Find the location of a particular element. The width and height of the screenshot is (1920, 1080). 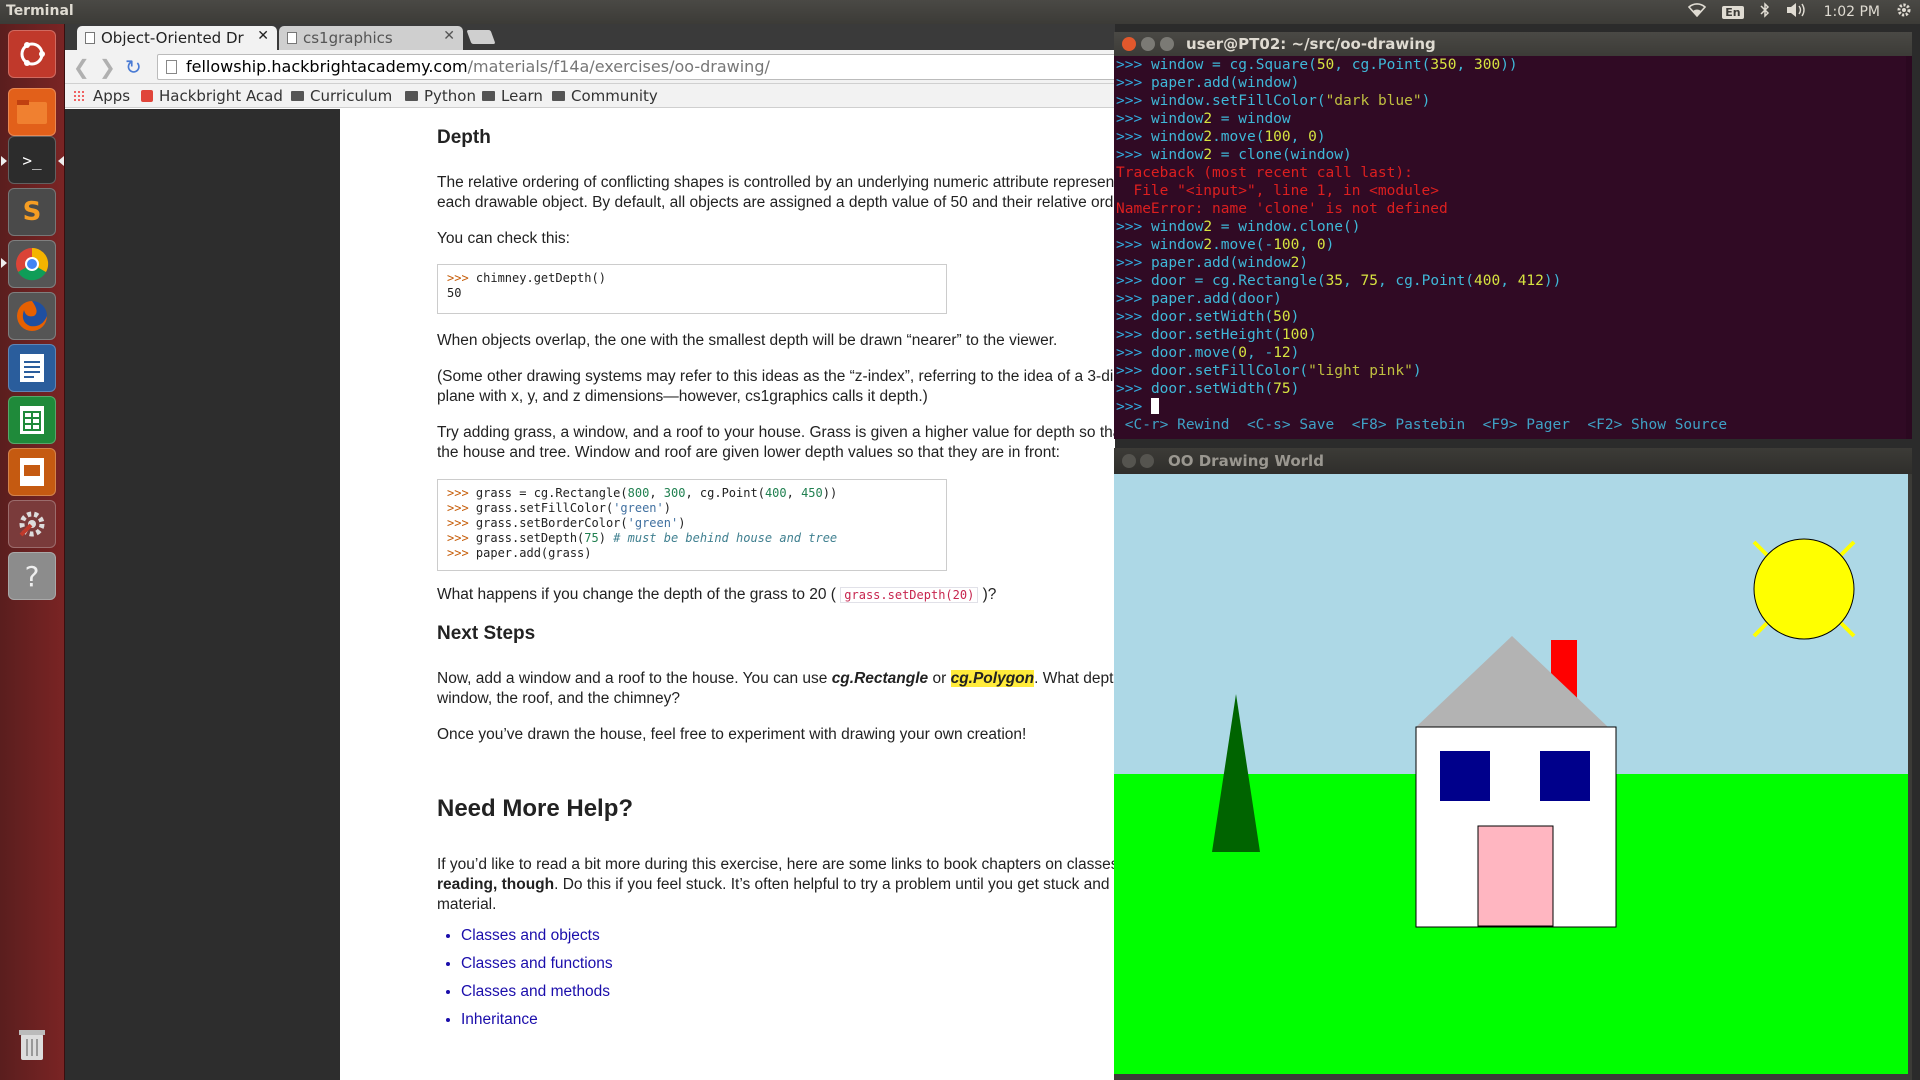

active-app-title: Terminal is located at coordinates (40, 11).